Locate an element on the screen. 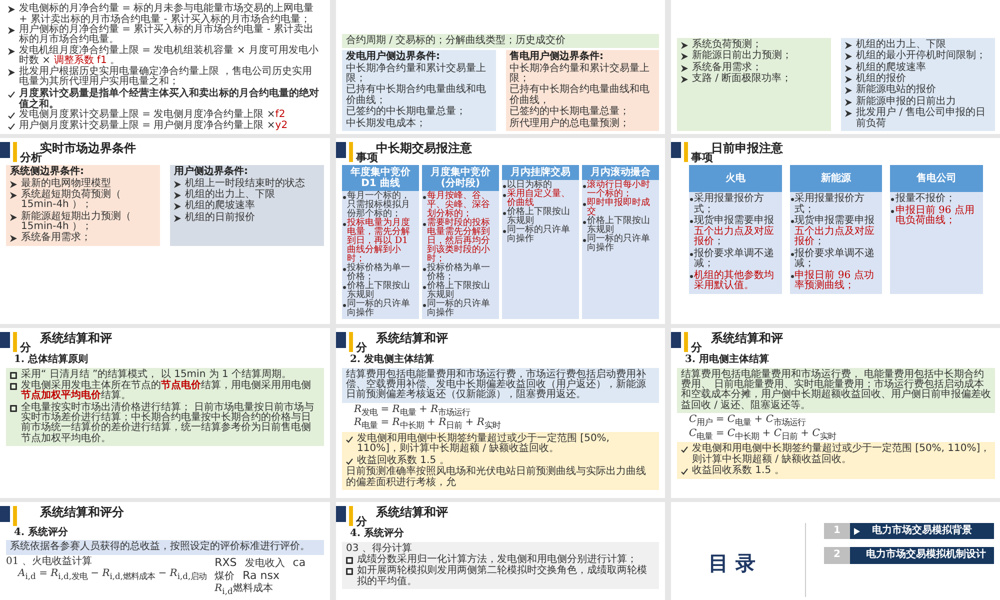 This screenshot has height=600, width=1000. item-text: 批发用户根据历史实用电量确定净合约量上限 ，售电公司历史实用电量为其所代理用户实用电量之和； is located at coordinates (166, 77).